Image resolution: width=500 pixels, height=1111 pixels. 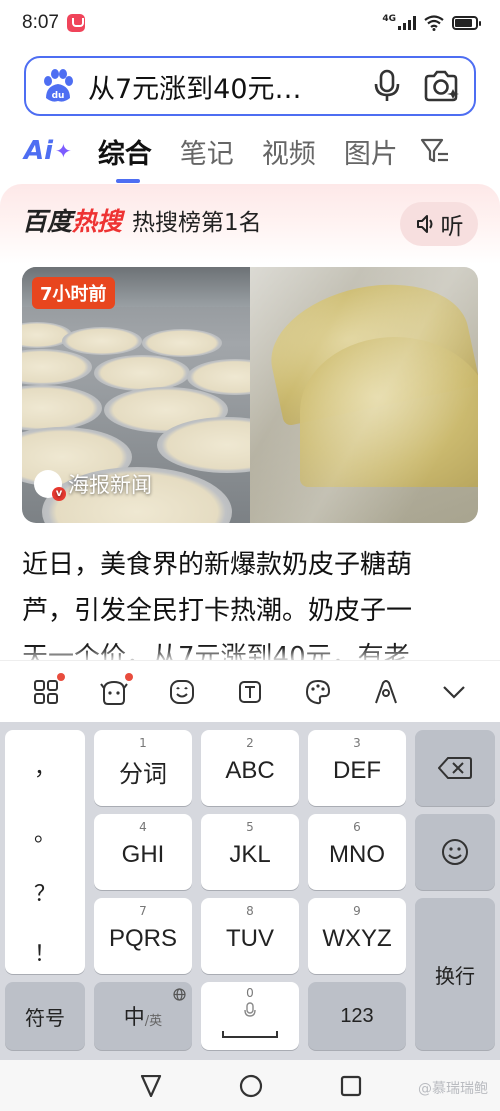 I want to click on tab-comprehensive: 综合, so click(x=125, y=157).